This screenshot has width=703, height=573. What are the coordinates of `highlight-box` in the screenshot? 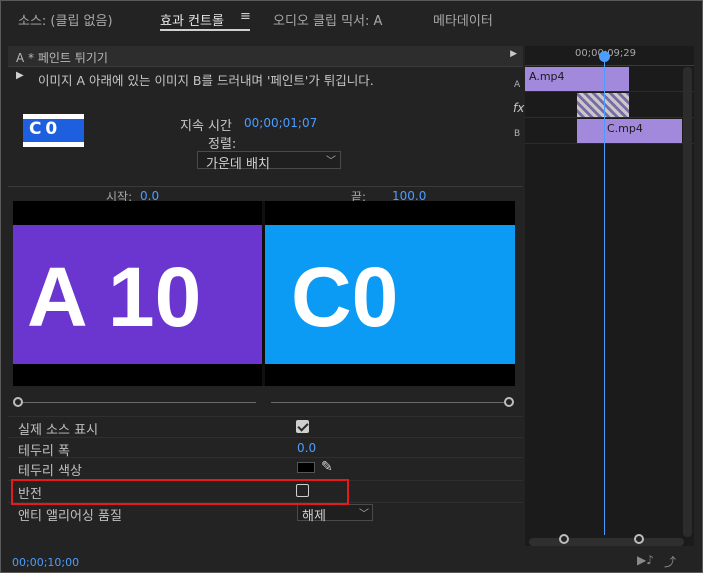 It's located at (180, 492).